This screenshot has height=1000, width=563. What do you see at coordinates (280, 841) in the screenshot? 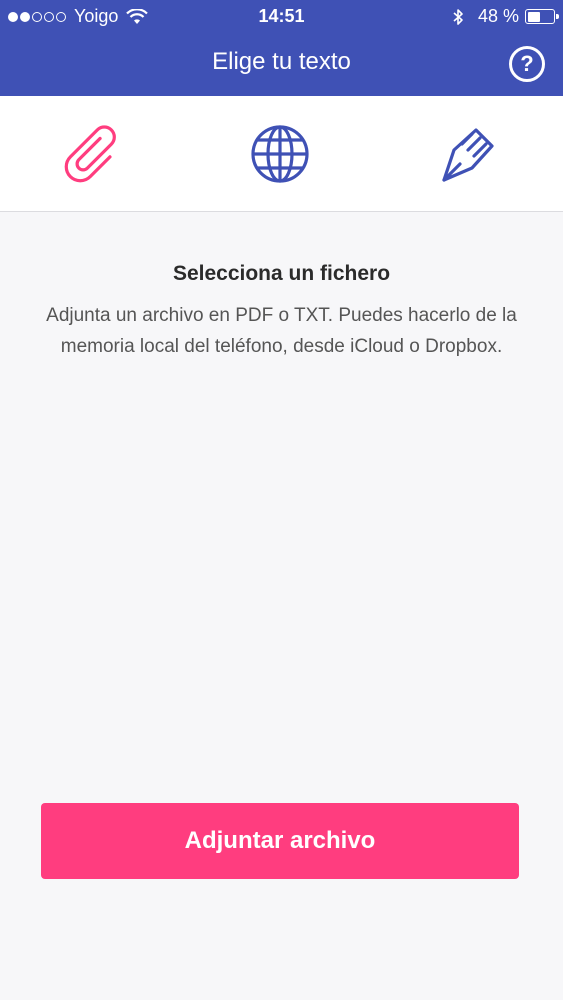
I see `attach-file-button: Adjuntar archivo` at bounding box center [280, 841].